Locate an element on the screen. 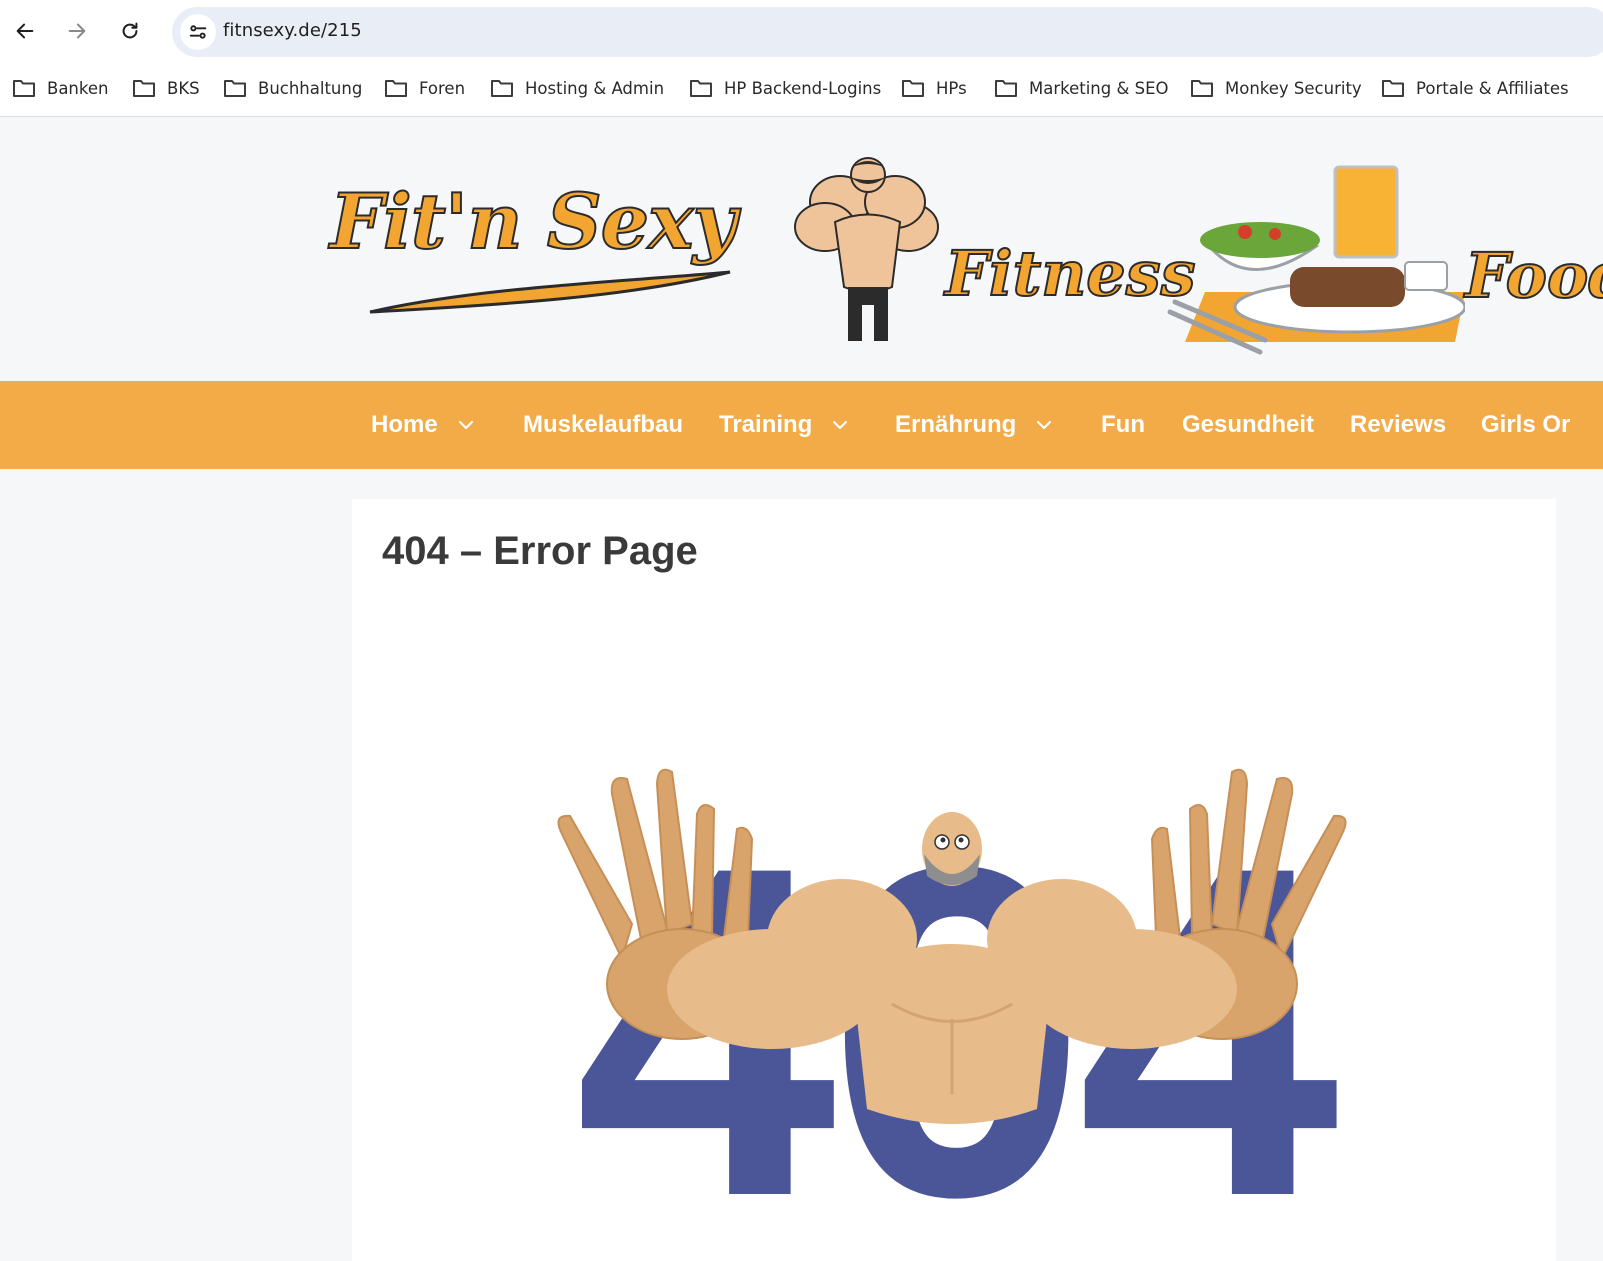 This screenshot has width=1603, height=1261. logo-text: Fit'n Sexy is located at coordinates (533, 221).